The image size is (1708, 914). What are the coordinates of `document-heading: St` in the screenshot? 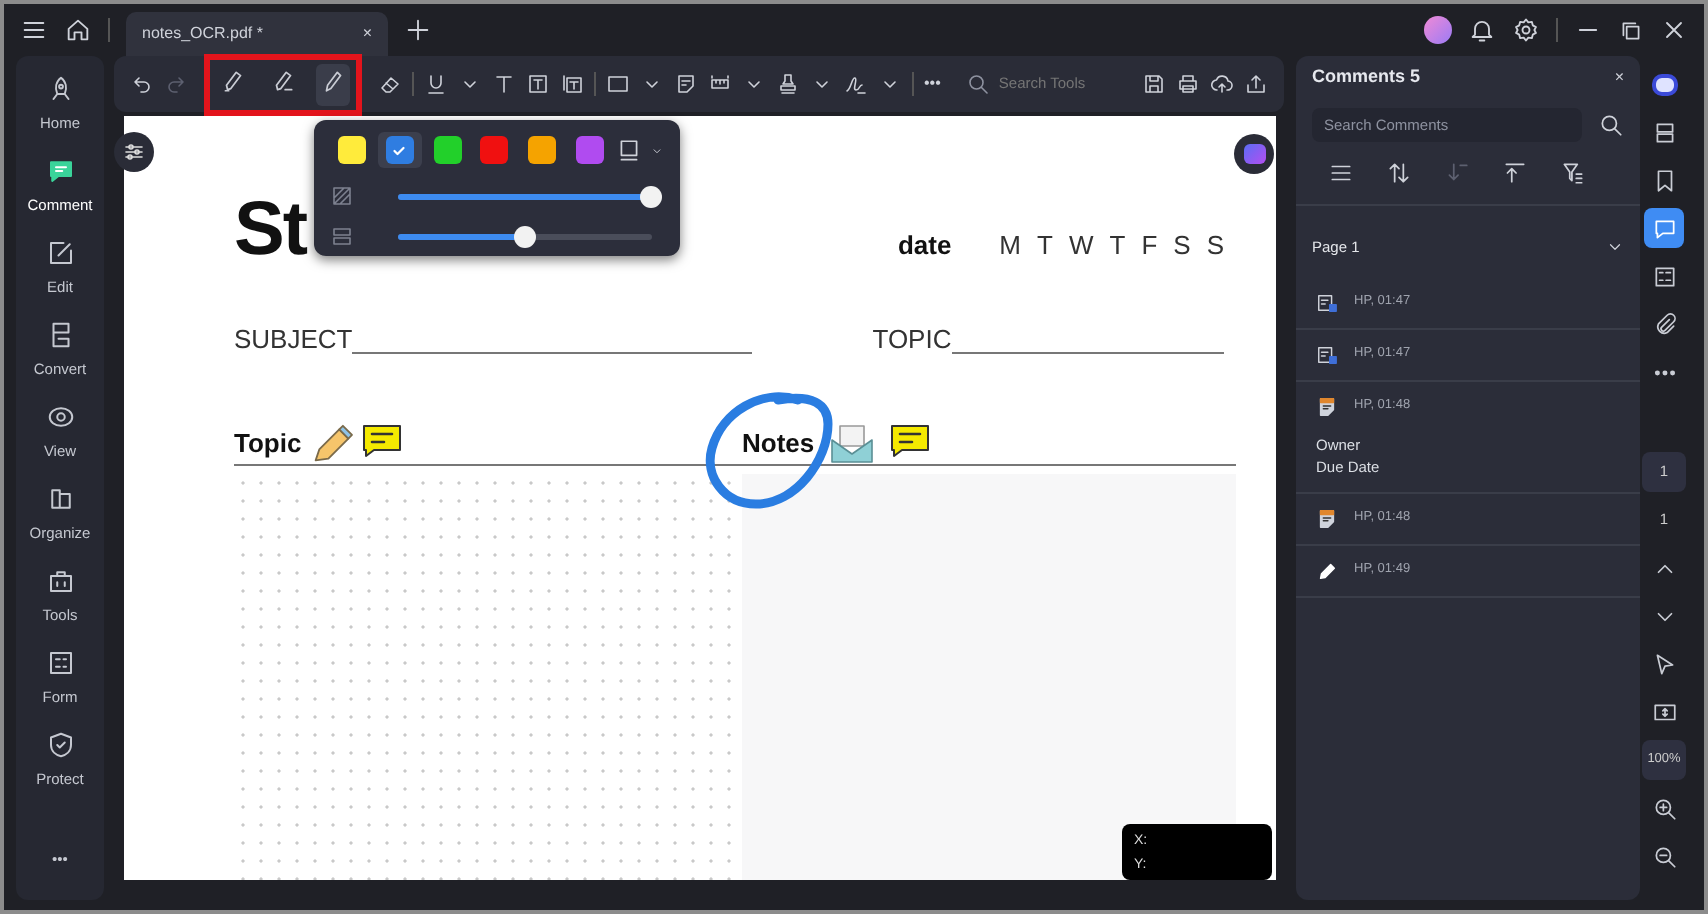 It's located at (270, 230).